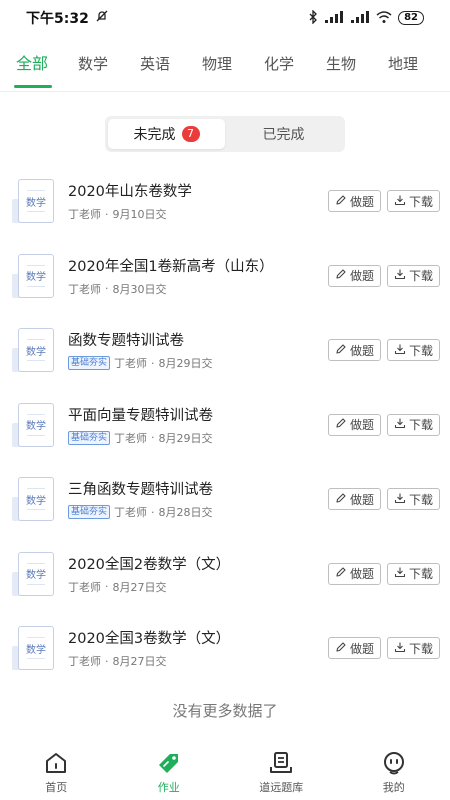 The height and width of the screenshot is (800, 450). What do you see at coordinates (233, 63) in the screenshot?
I see `tab-physics: 物理` at bounding box center [233, 63].